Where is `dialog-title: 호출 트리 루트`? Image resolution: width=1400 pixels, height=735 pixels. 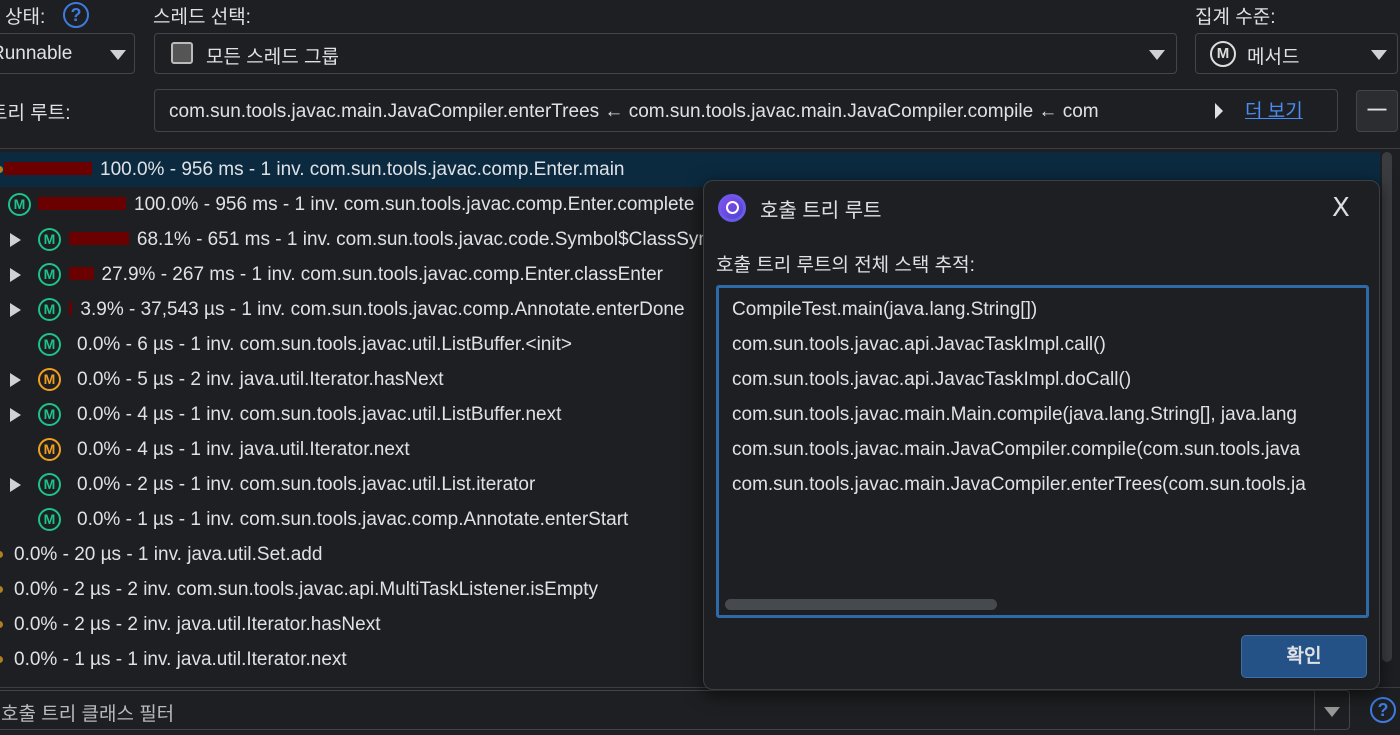 dialog-title: 호출 트리 루트 is located at coordinates (821, 211).